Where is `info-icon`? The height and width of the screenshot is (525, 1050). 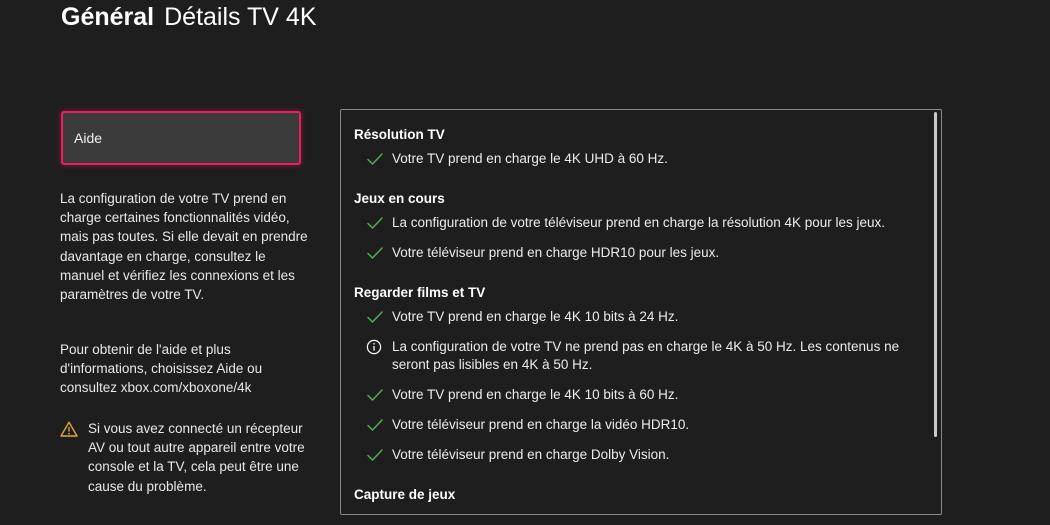 info-icon is located at coordinates (376, 347).